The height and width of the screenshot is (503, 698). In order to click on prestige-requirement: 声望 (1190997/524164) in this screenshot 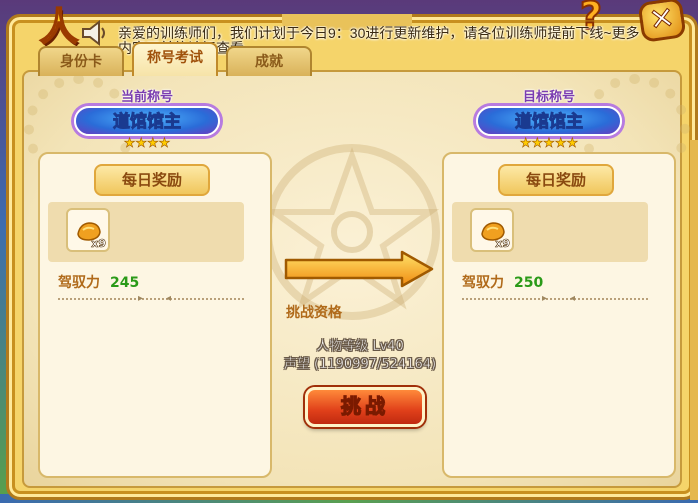, I will do `click(360, 364)`.